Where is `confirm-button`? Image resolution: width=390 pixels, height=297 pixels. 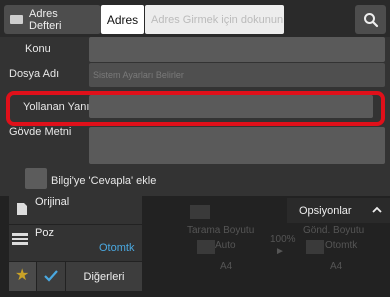
confirm-button is located at coordinates (51, 276).